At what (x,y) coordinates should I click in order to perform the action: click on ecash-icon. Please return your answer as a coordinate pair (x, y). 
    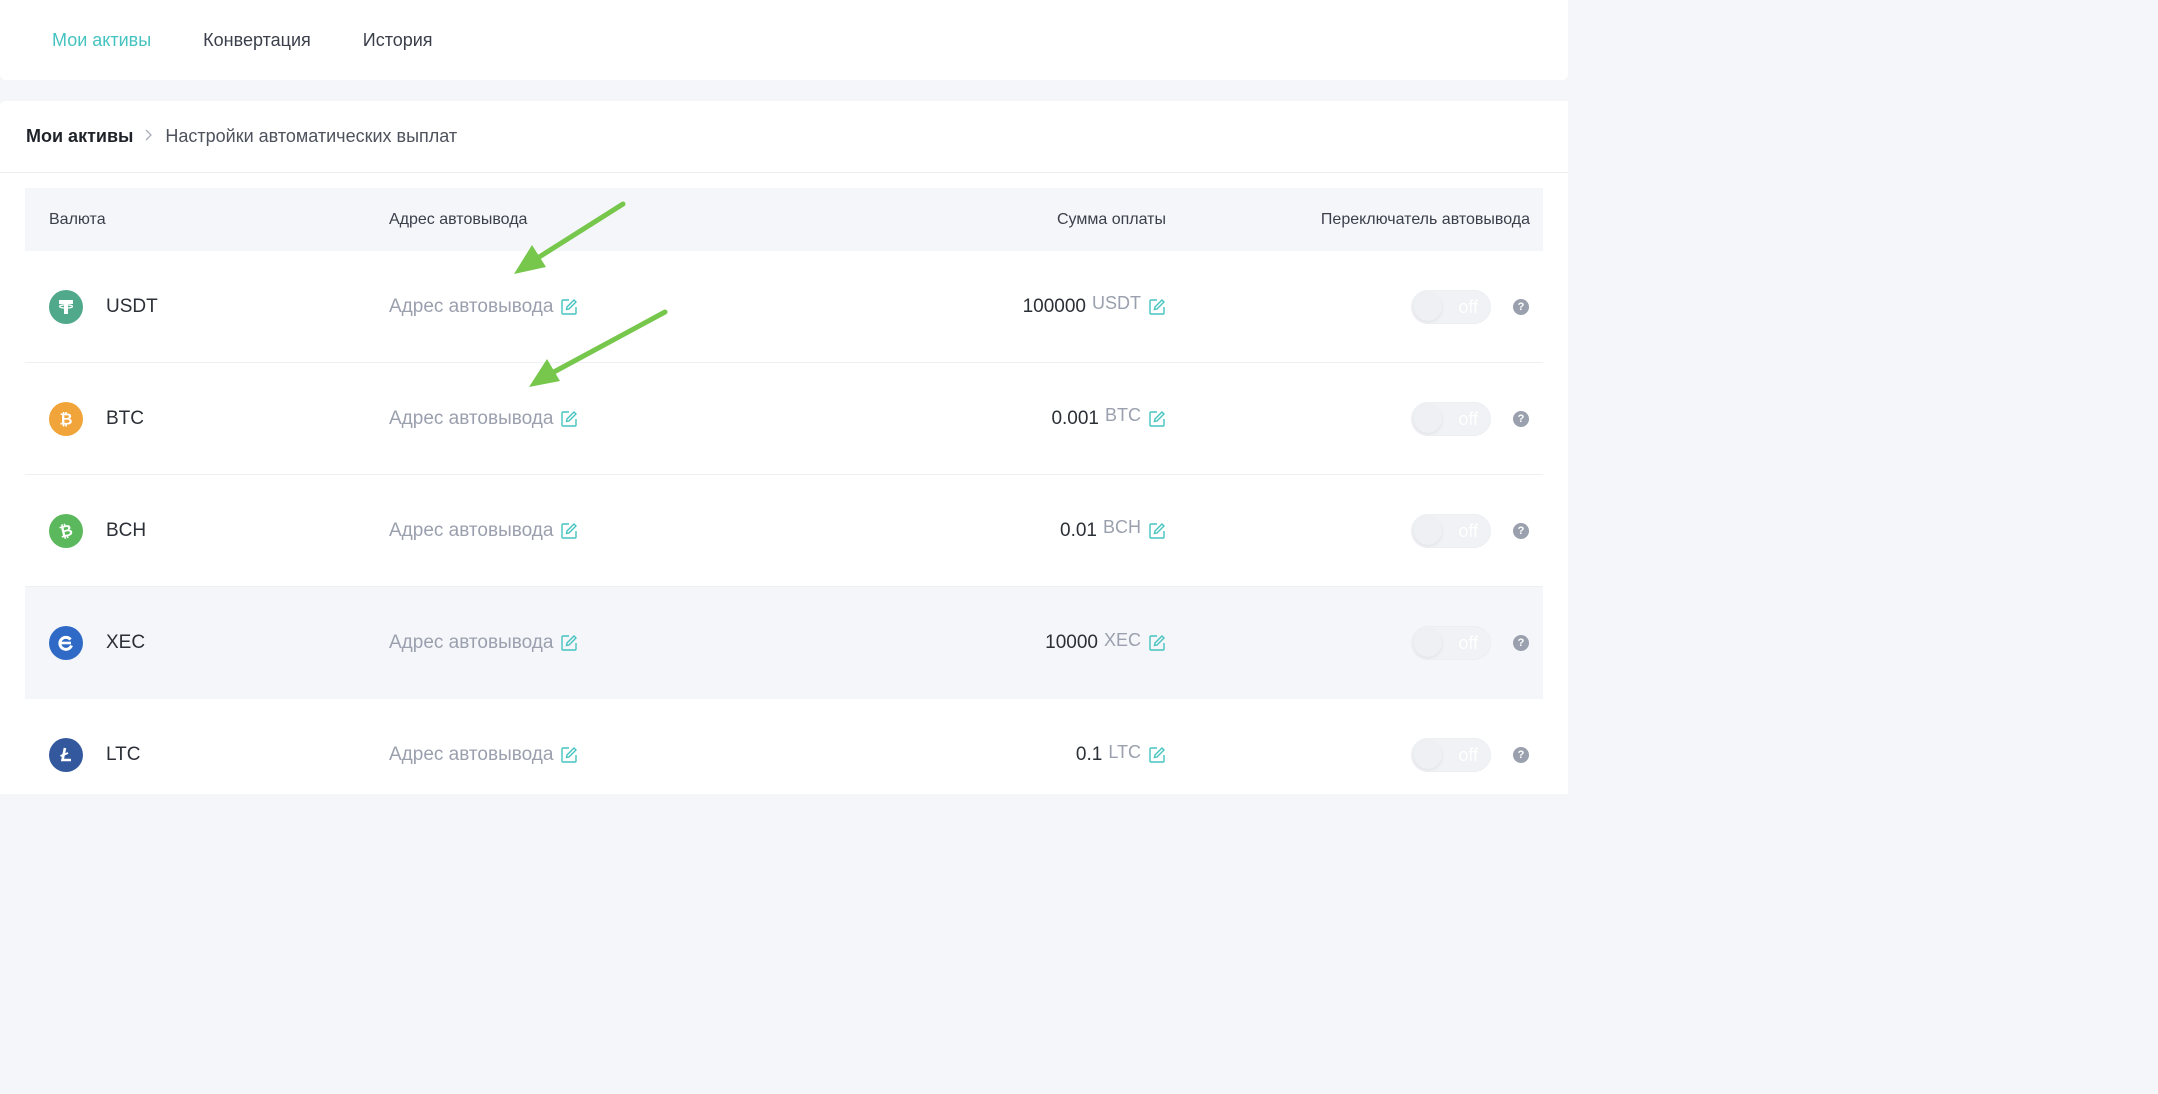
    Looking at the image, I should click on (66, 643).